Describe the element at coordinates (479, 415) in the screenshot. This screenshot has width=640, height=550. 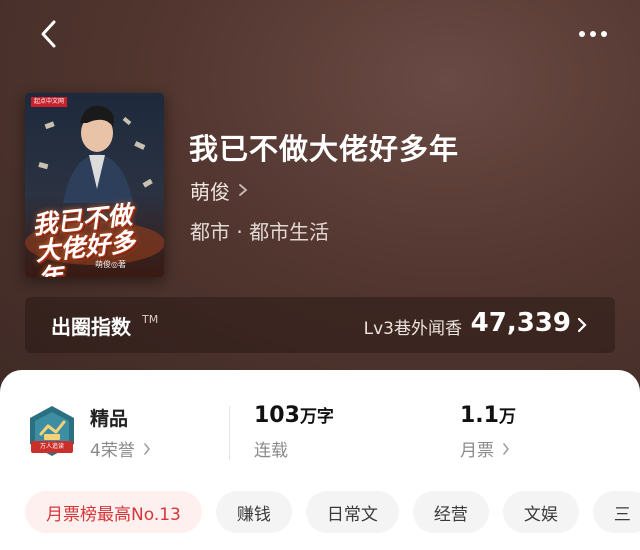
I see `tickets-number: 1.1` at that location.